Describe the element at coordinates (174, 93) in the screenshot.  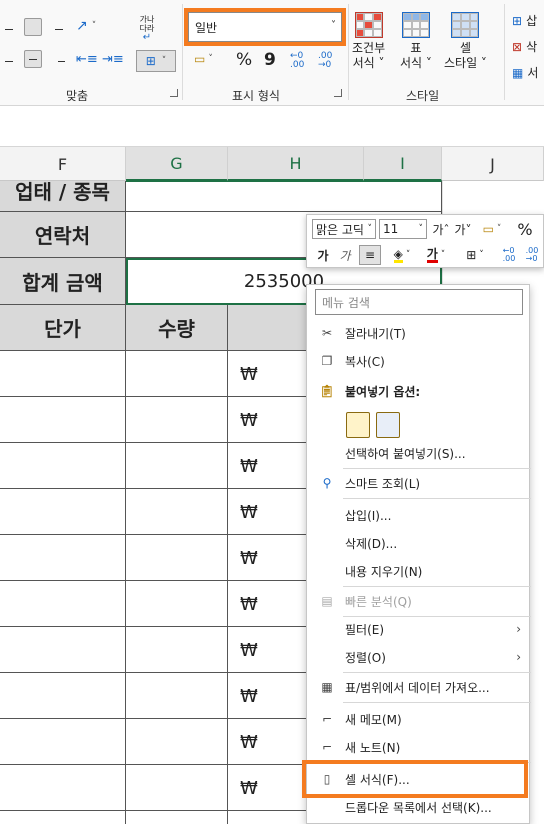
I see `alignment-launcher-icon` at that location.